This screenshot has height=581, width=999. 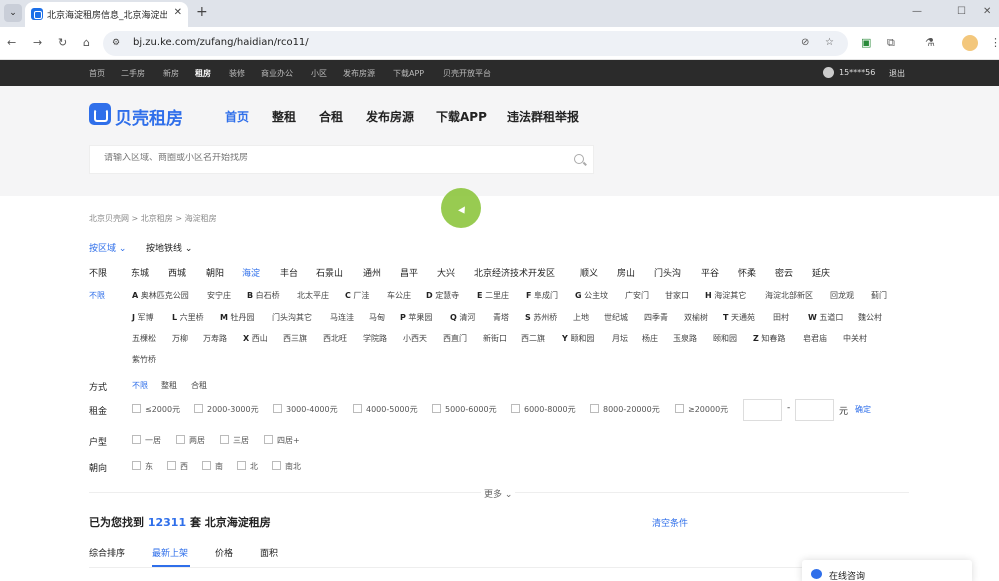 What do you see at coordinates (212, 466) in the screenshot?
I see `orientation-option: 南` at bounding box center [212, 466].